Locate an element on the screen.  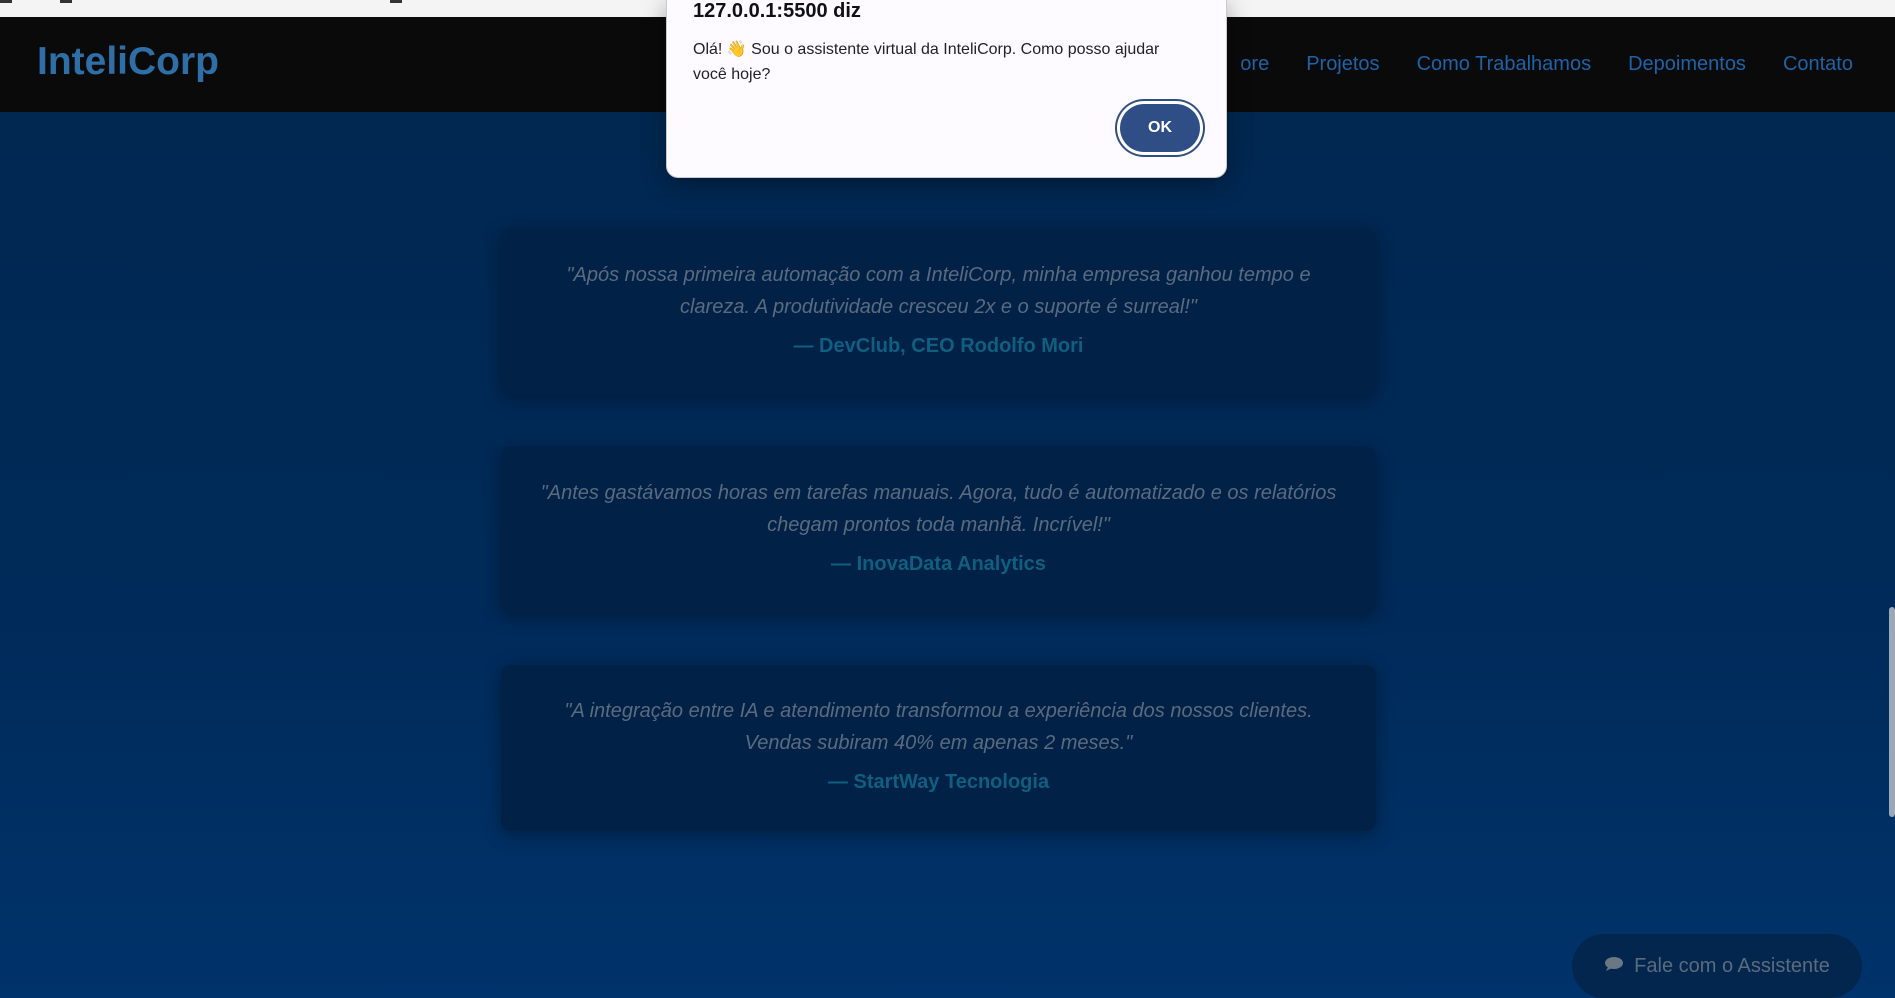
nav-link-projetos: Projetos is located at coordinates (1342, 64).